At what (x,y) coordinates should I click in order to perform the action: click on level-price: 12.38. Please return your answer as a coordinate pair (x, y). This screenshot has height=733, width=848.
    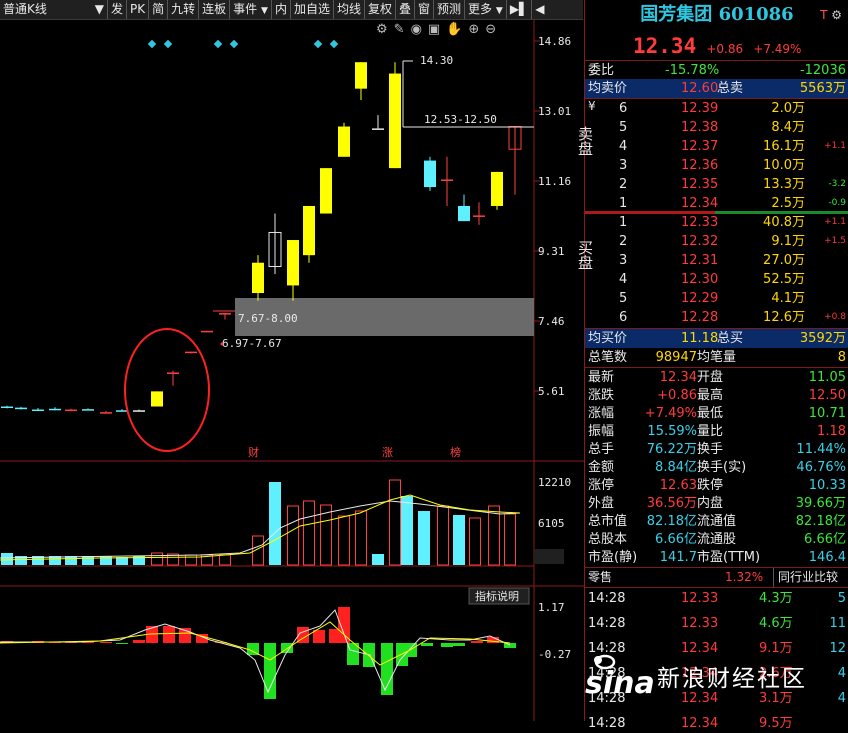
    Looking at the image, I should click on (700, 127).